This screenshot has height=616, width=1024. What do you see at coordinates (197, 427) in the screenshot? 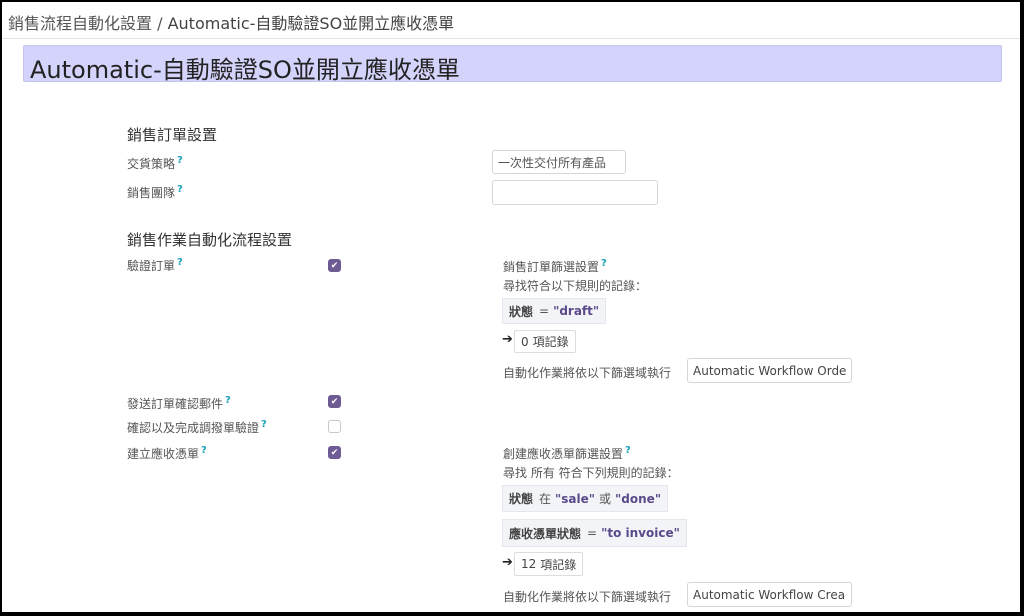
I see `validate-picking-label: 確認以及完成調撥單驗證?` at bounding box center [197, 427].